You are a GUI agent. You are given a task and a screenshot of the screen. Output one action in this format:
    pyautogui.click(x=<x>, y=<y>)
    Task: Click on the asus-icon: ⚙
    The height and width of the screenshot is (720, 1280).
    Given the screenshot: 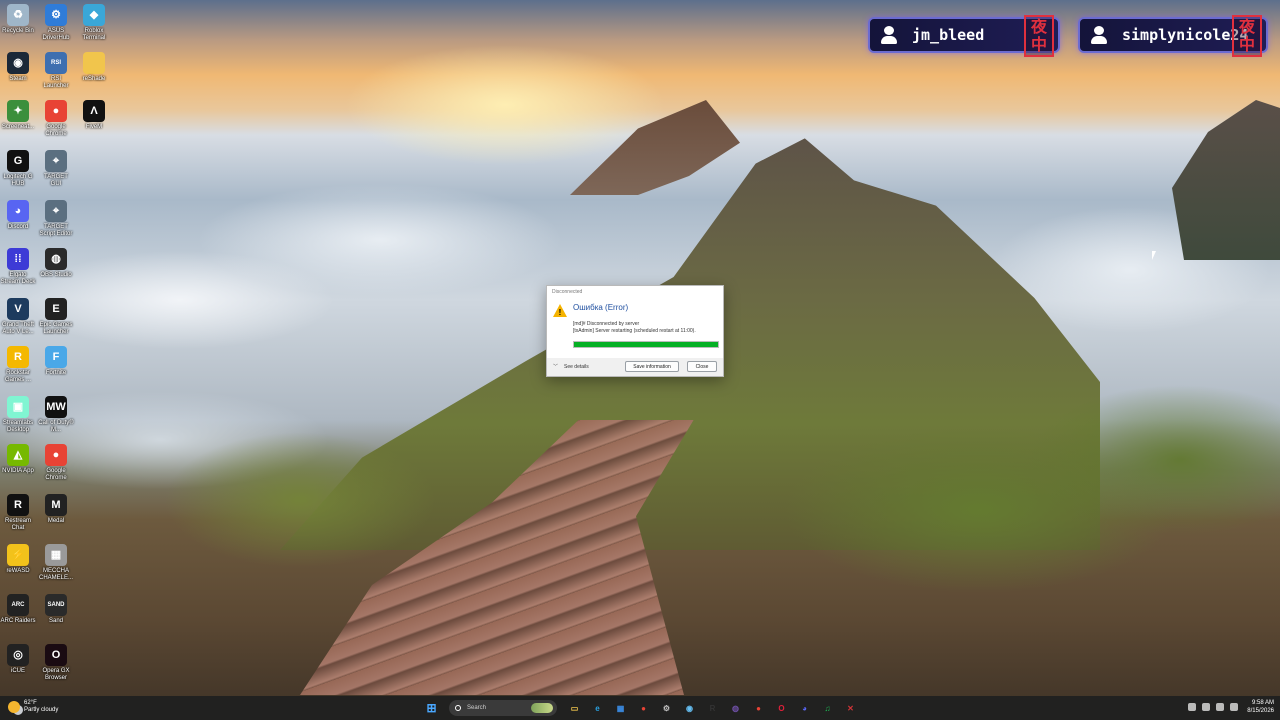 What is the action you would take?
    pyautogui.click(x=56, y=15)
    